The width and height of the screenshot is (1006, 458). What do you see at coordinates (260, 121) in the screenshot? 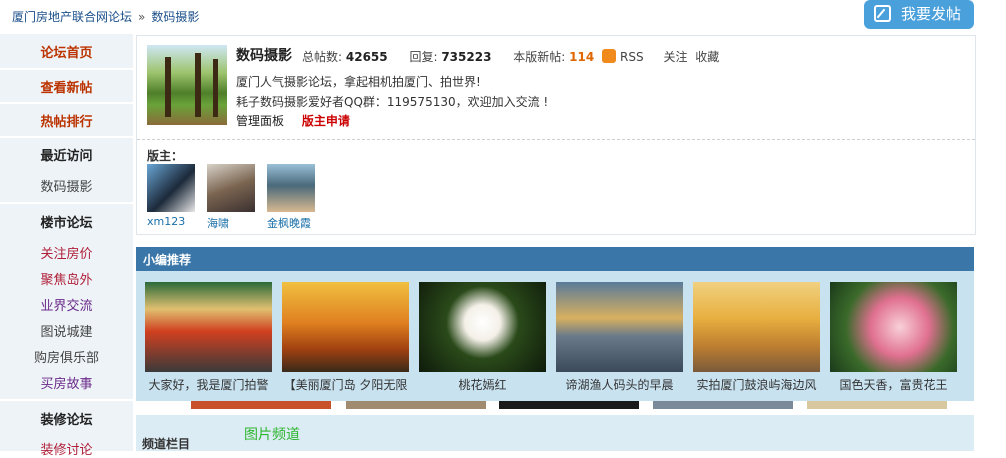
I see `admin-panel-link: 管理面板` at bounding box center [260, 121].